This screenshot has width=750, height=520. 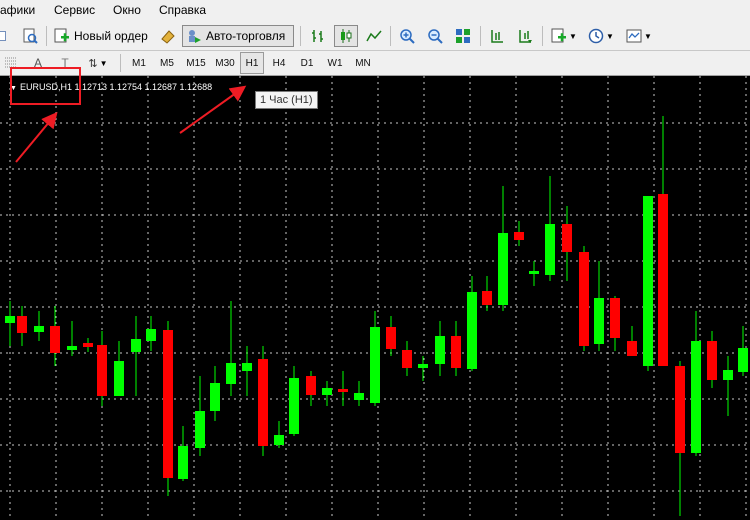 I want to click on annotation-highlight-box, so click(x=45, y=86).